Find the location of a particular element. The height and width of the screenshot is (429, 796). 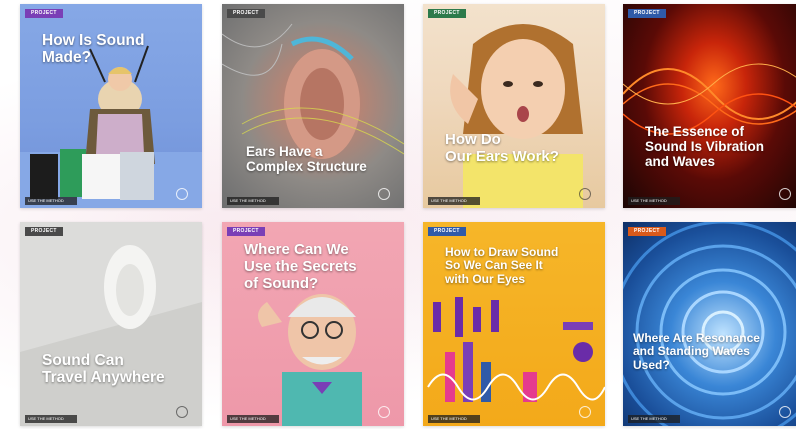

ear-sculpture-illustration is located at coordinates (111, 324).